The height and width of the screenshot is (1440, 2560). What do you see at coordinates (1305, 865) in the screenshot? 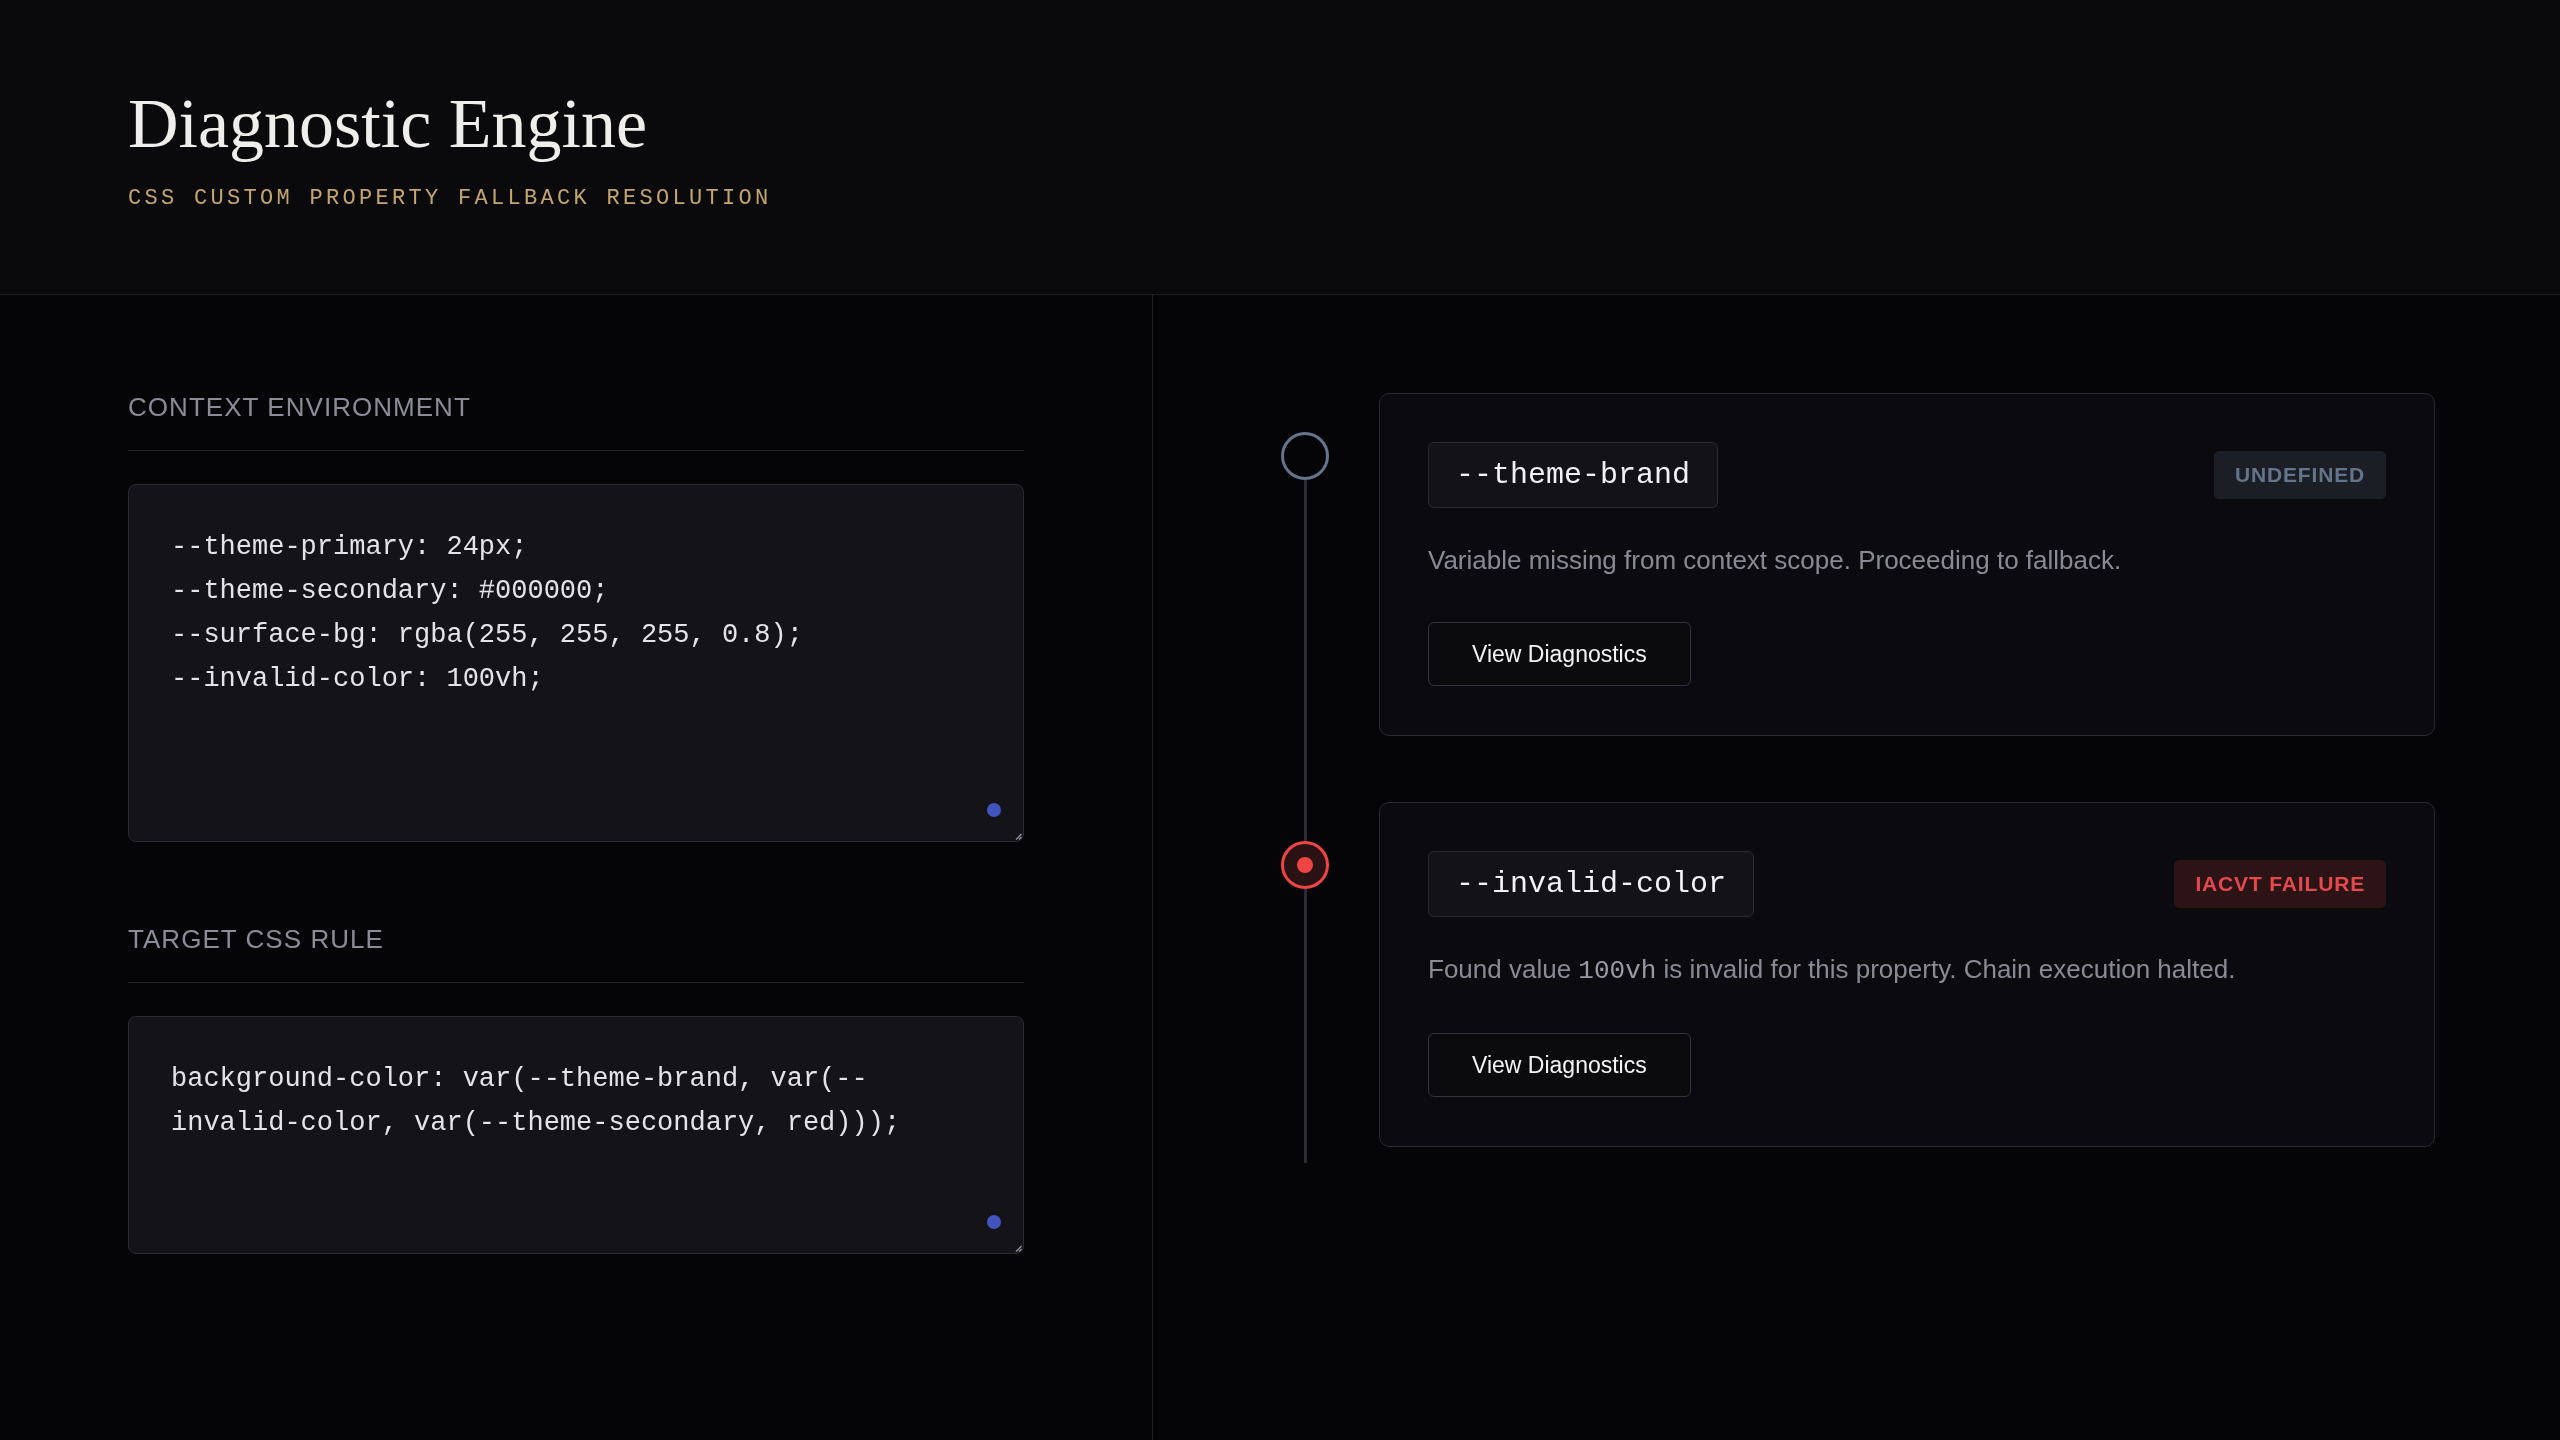
I see `timeline-error-ring-icon` at bounding box center [1305, 865].